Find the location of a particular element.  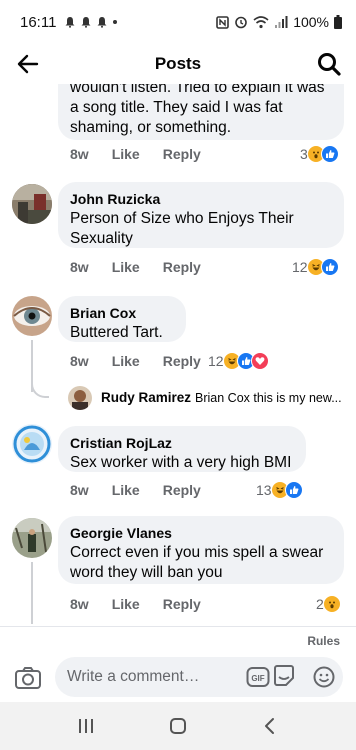

notification-icons is located at coordinates (91, 22).